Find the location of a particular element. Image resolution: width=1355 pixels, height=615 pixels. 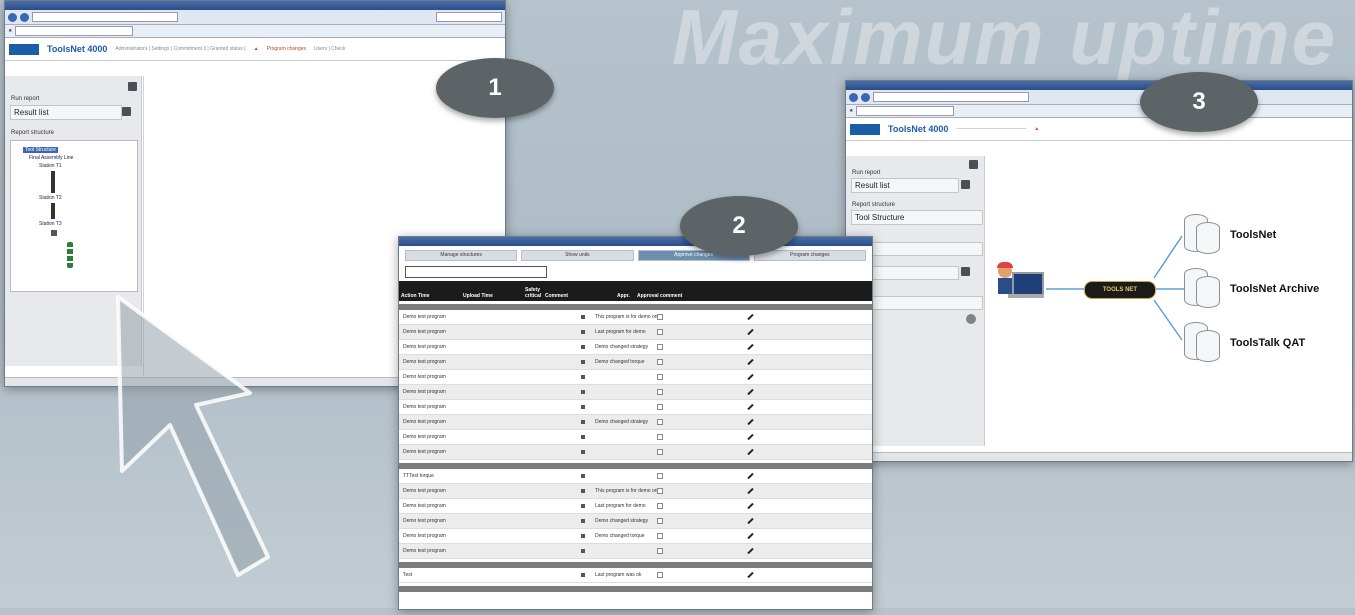

go-button is located at coordinates (971, 319).